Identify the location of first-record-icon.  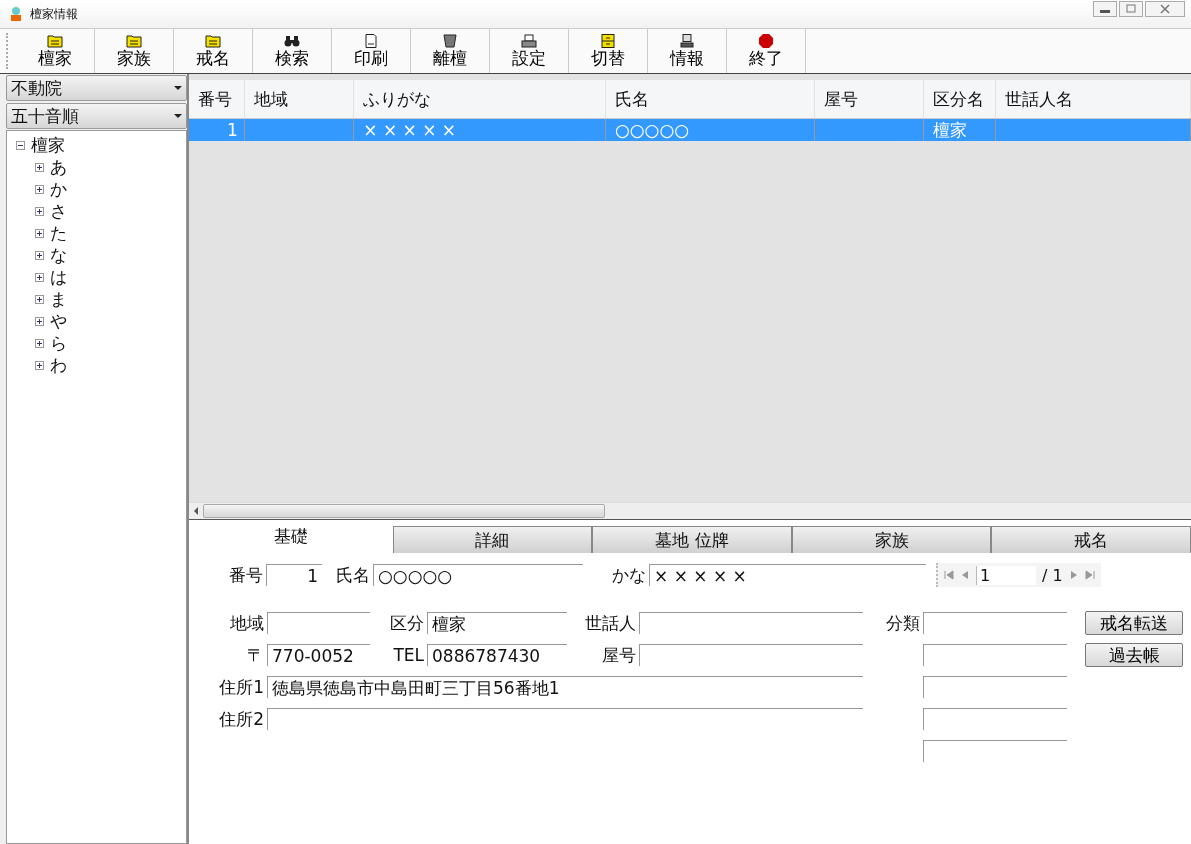
(949, 575).